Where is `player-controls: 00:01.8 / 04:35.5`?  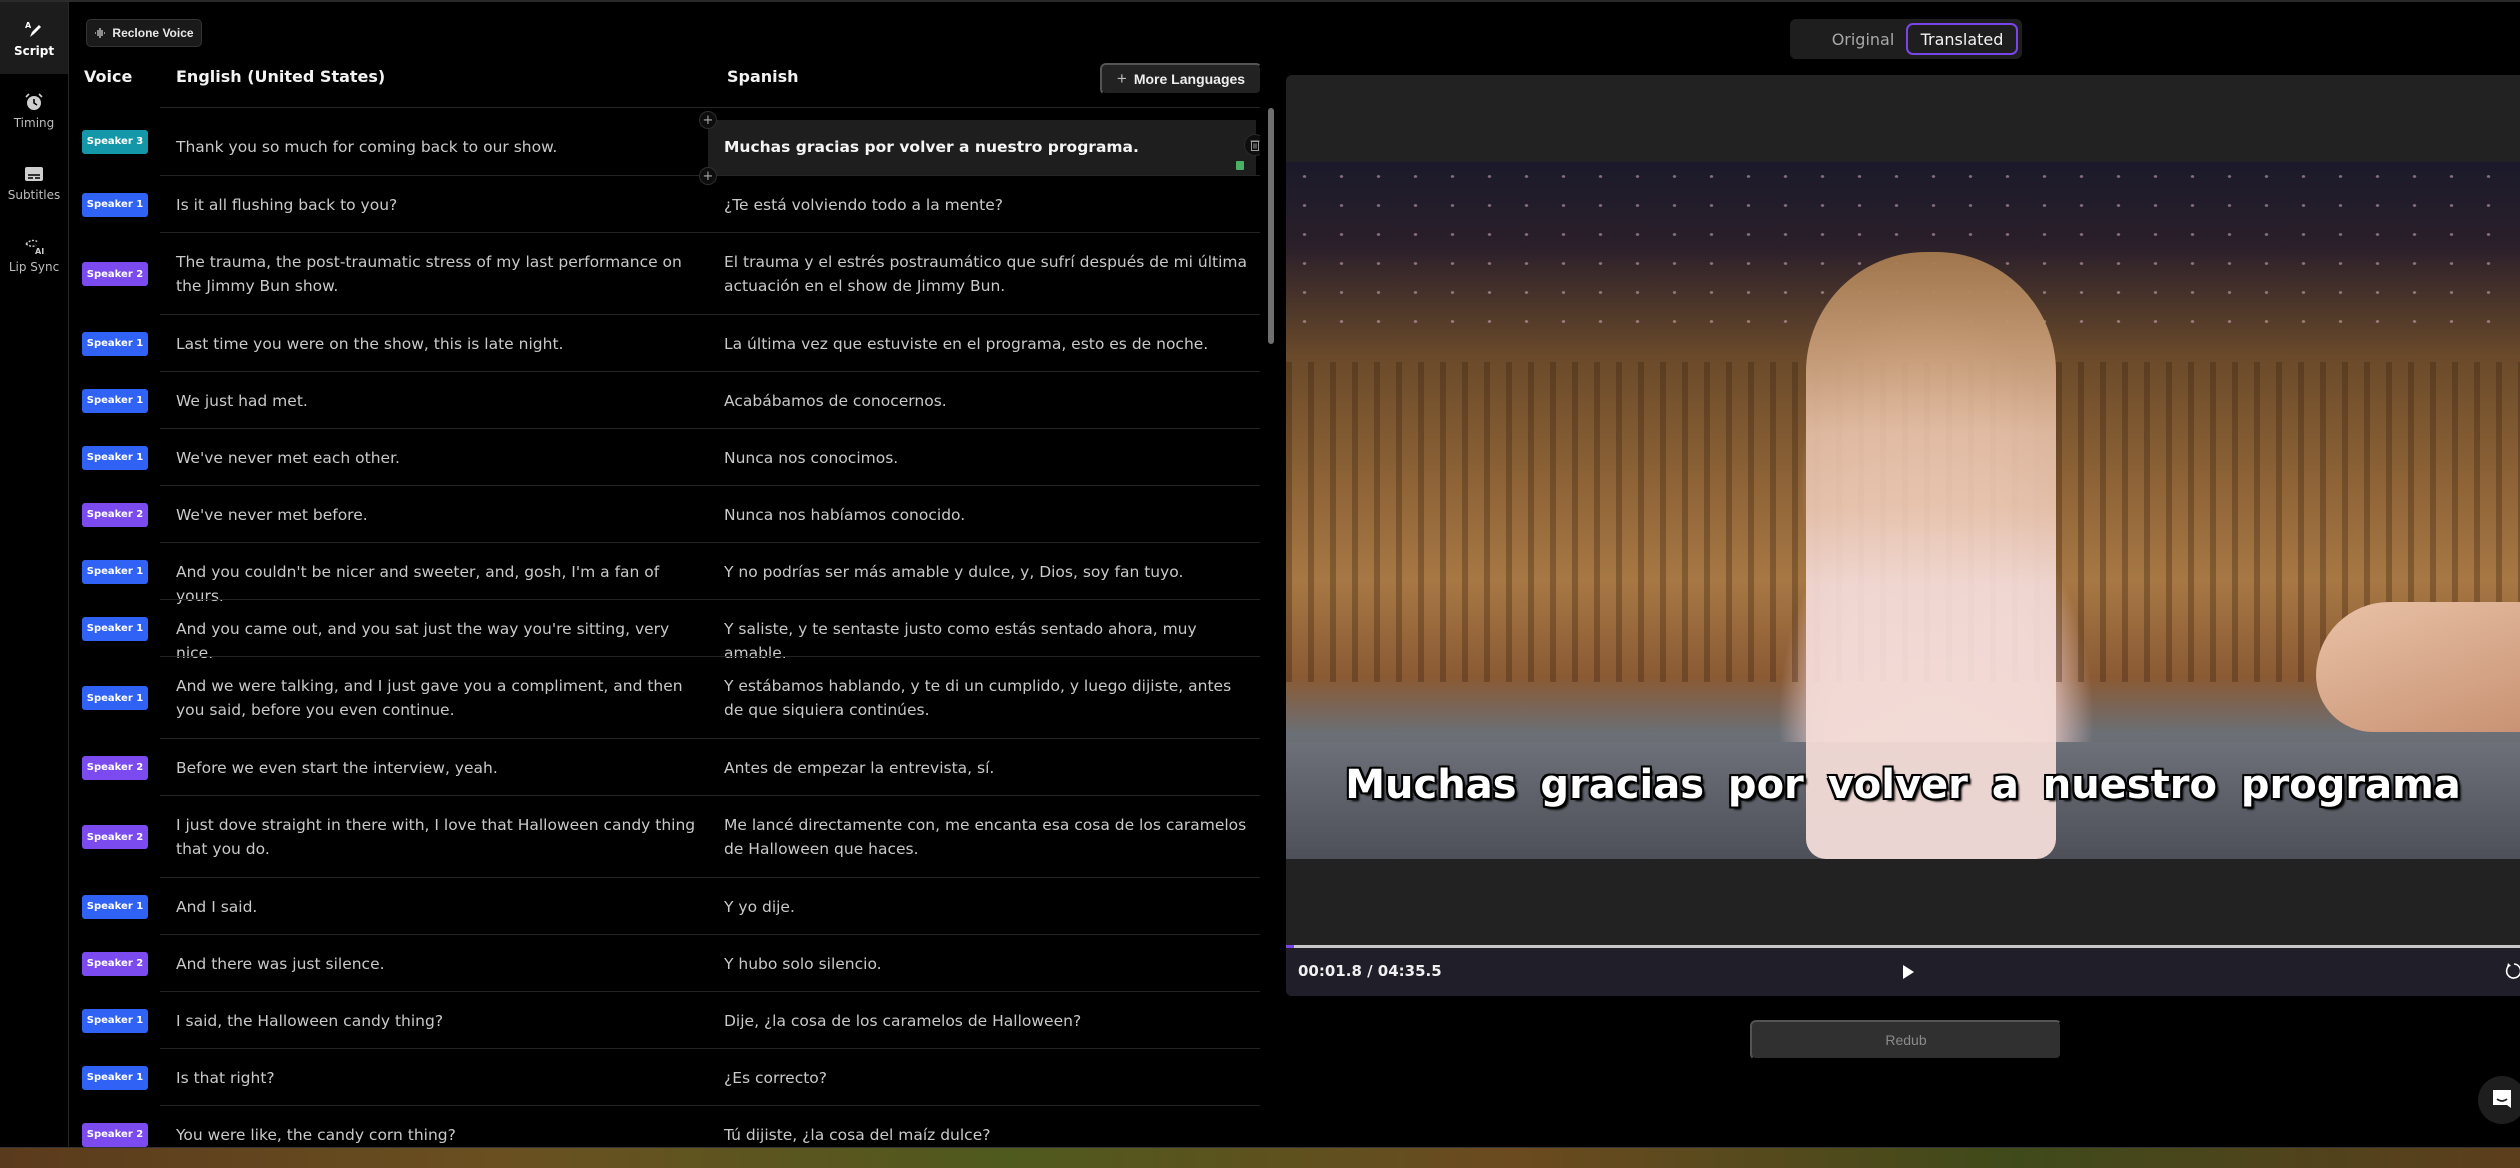 player-controls: 00:01.8 / 04:35.5 is located at coordinates (1903, 972).